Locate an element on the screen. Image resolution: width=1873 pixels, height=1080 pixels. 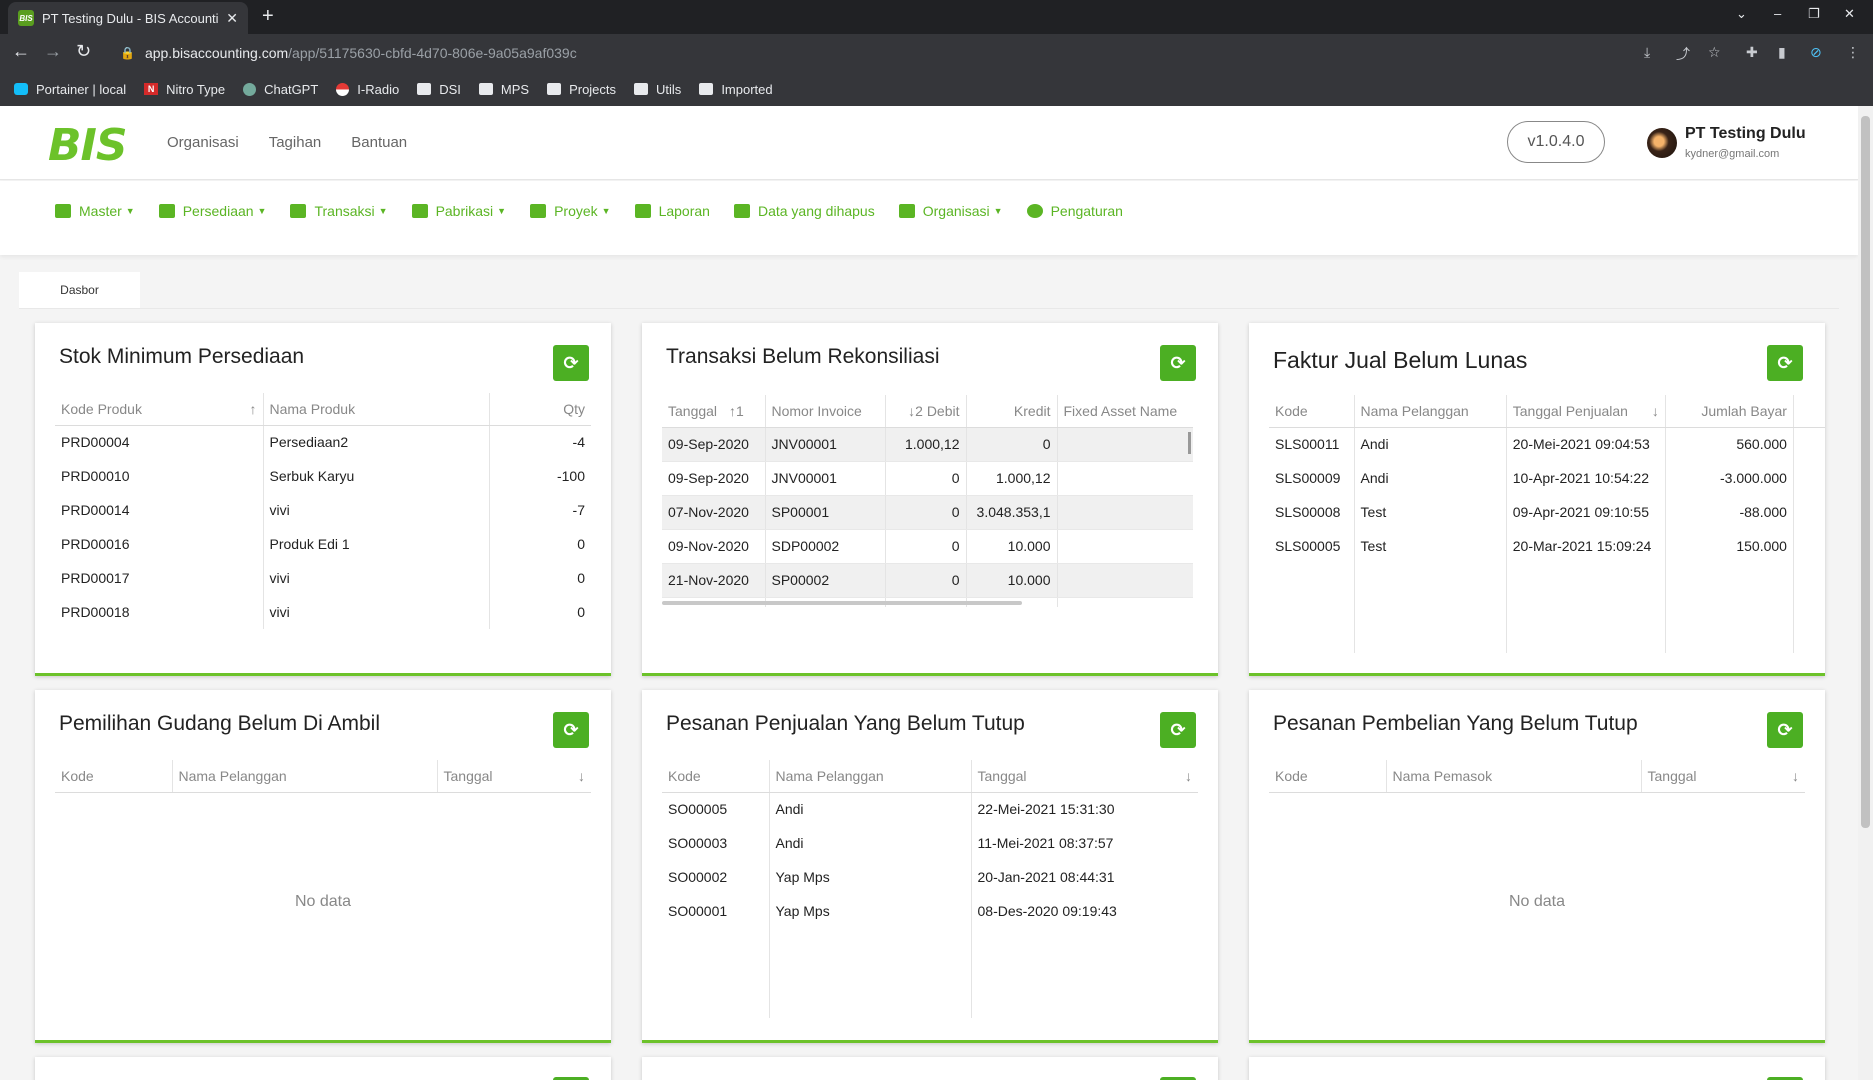
bookmark-item: I-Radio is located at coordinates (367, 89).